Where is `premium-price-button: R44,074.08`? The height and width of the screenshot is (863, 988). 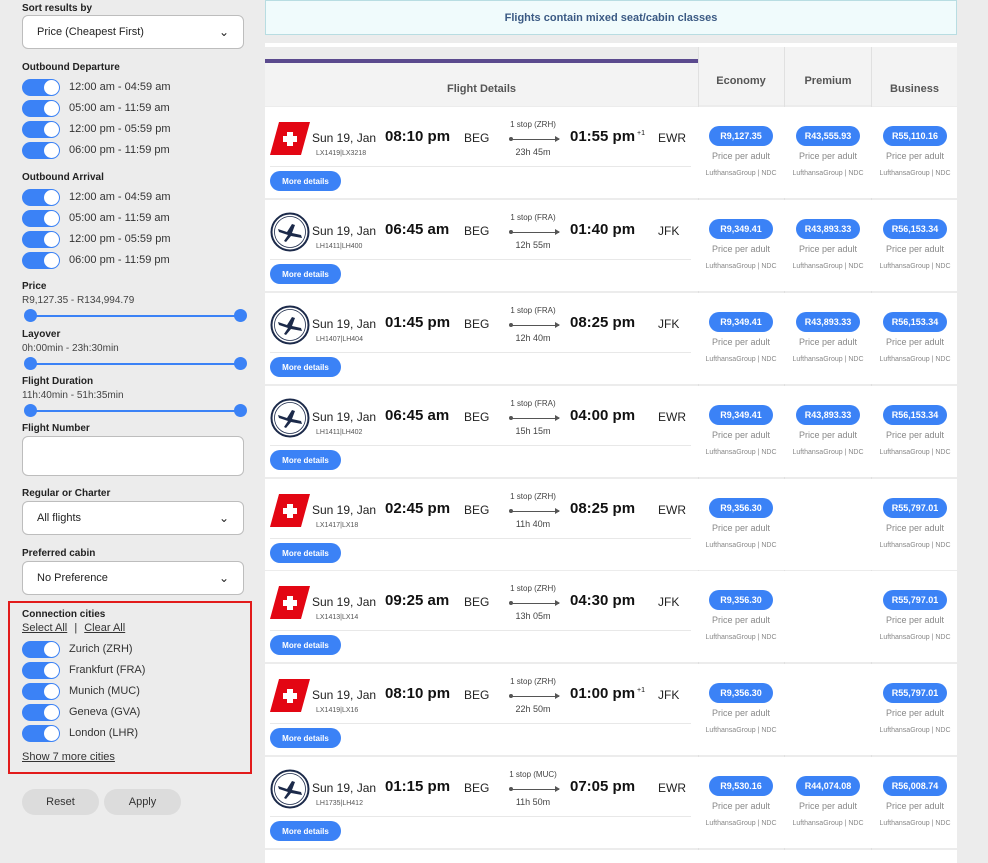
premium-price-button: R44,074.08 is located at coordinates (828, 786).